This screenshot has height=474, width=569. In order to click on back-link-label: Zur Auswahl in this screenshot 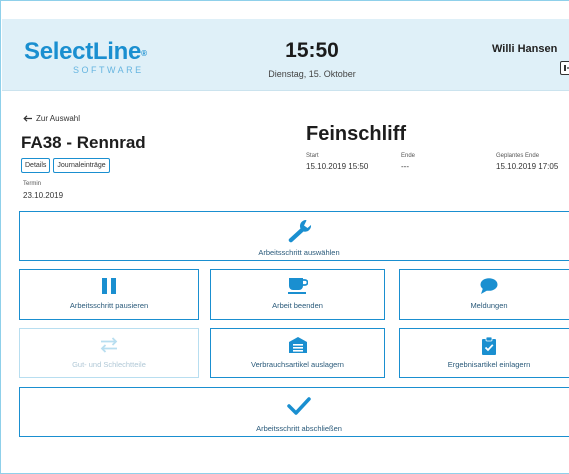, I will do `click(58, 118)`.